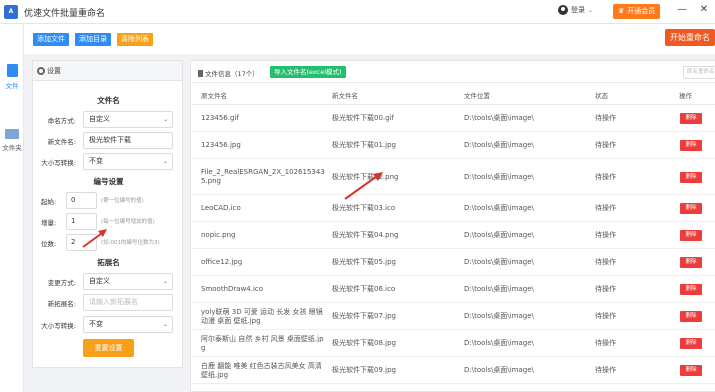 This screenshot has width=715, height=392. What do you see at coordinates (54, 71) in the screenshot?
I see `settings-title: 设置` at bounding box center [54, 71].